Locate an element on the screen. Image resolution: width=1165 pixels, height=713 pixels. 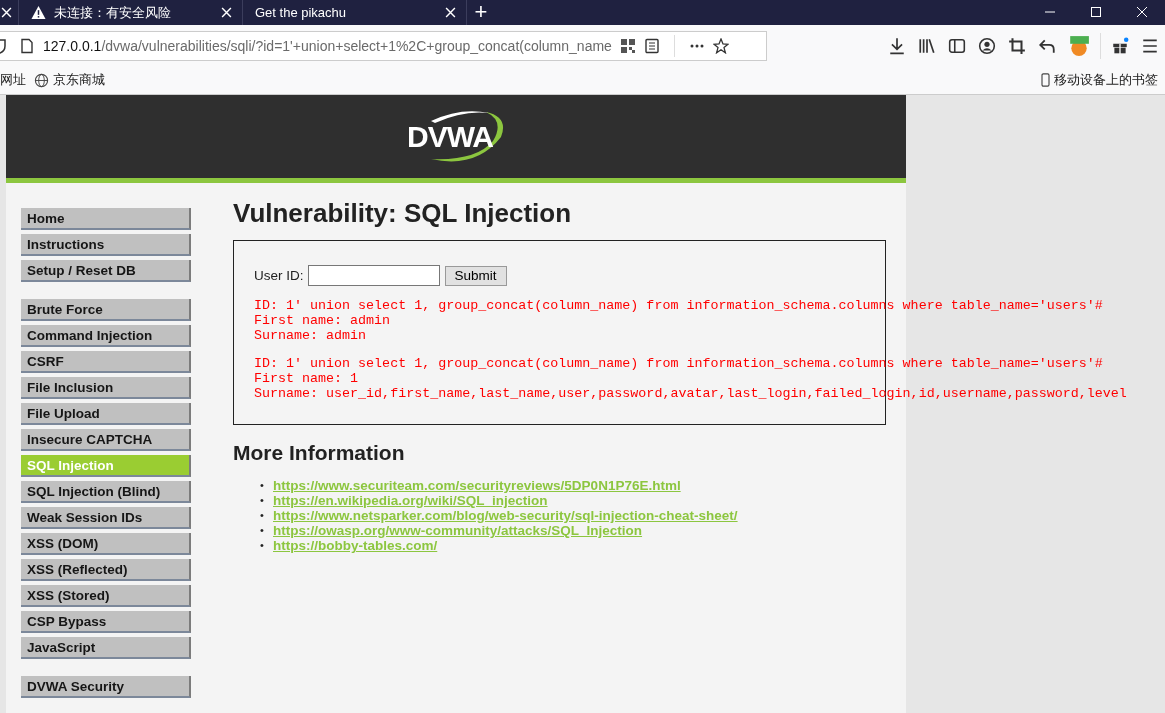
result-line: First name: admin is located at coordinates (322, 320).